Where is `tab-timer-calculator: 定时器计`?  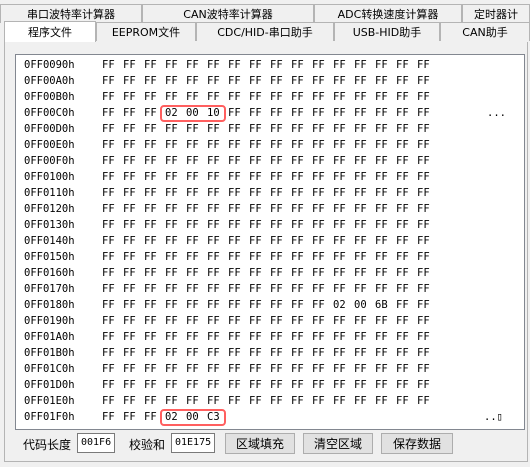 tab-timer-calculator: 定时器计 is located at coordinates (496, 13).